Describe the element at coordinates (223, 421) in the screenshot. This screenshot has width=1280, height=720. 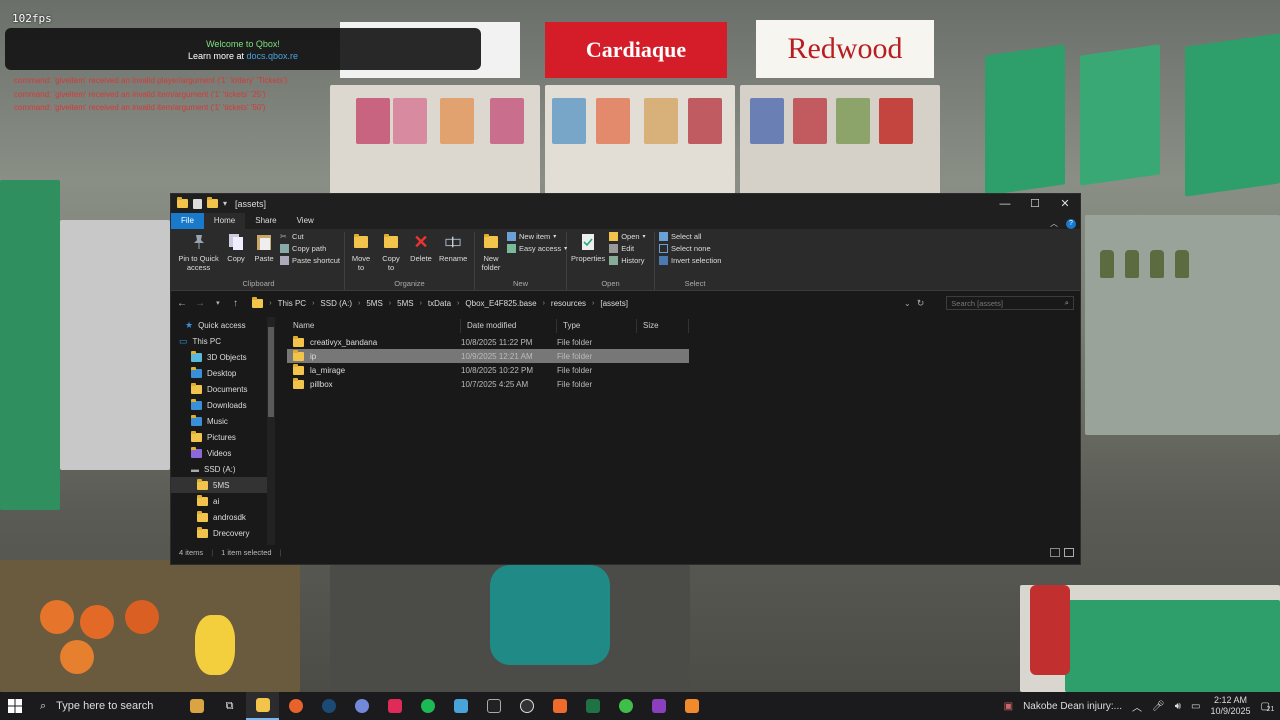
I see `nav-item: Music` at that location.